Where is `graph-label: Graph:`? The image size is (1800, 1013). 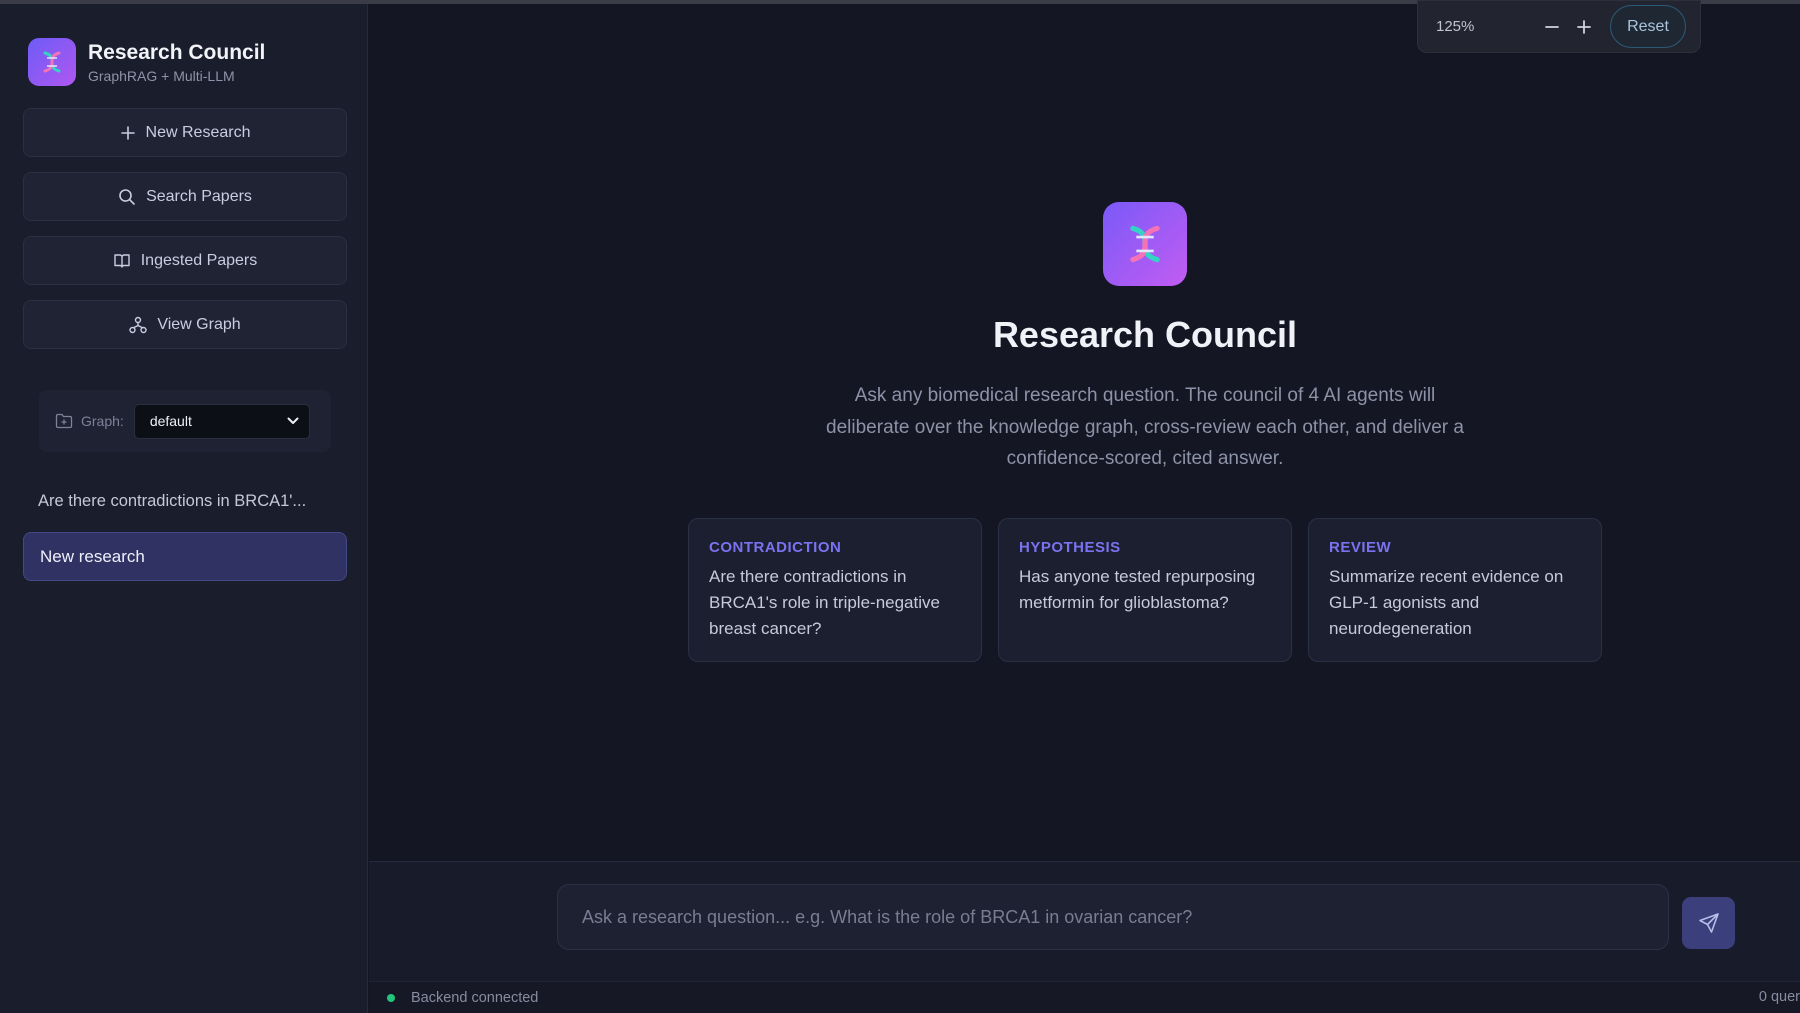
graph-label: Graph: is located at coordinates (102, 421).